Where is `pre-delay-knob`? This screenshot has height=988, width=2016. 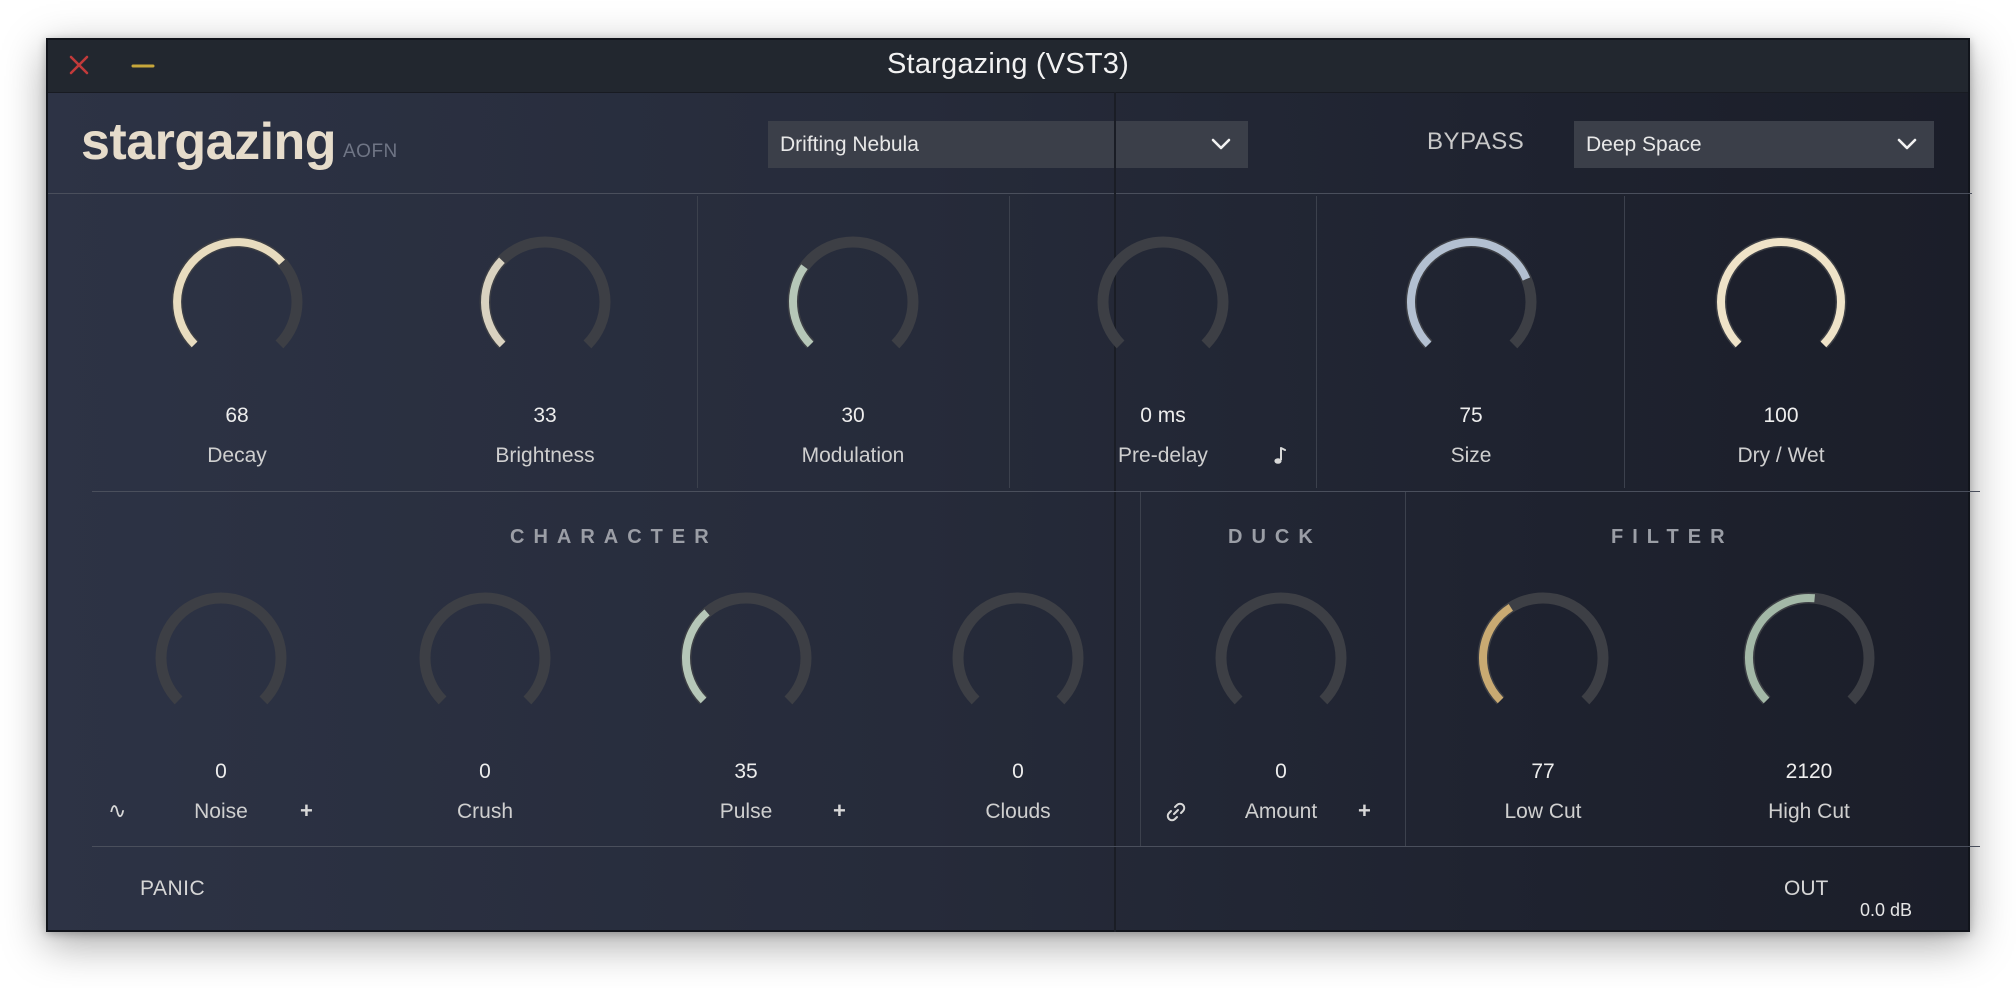 pre-delay-knob is located at coordinates (1163, 302).